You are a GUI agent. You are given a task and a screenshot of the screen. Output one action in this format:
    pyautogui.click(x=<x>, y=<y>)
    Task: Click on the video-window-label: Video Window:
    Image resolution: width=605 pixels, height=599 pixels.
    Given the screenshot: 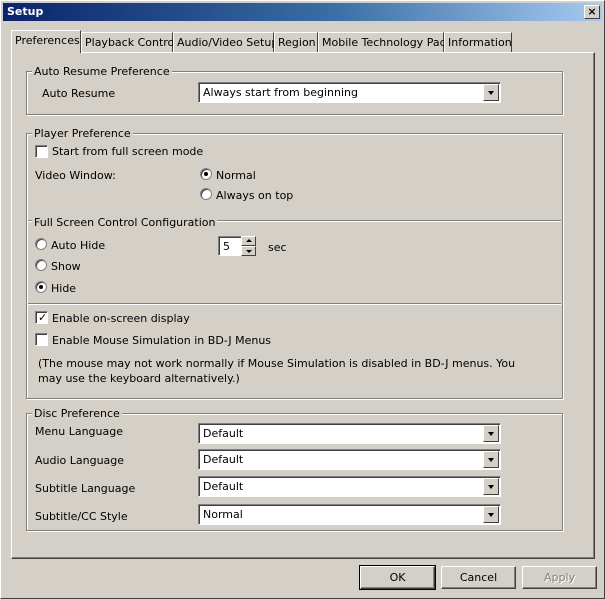 What is the action you would take?
    pyautogui.click(x=75, y=175)
    